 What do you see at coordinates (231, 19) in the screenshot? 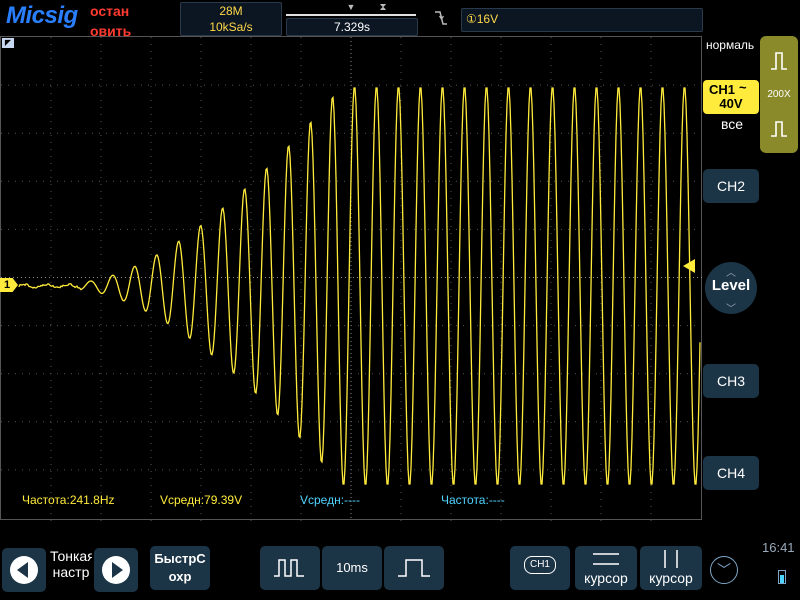
I see `acquisition-box: 28M 10kSa/s` at bounding box center [231, 19].